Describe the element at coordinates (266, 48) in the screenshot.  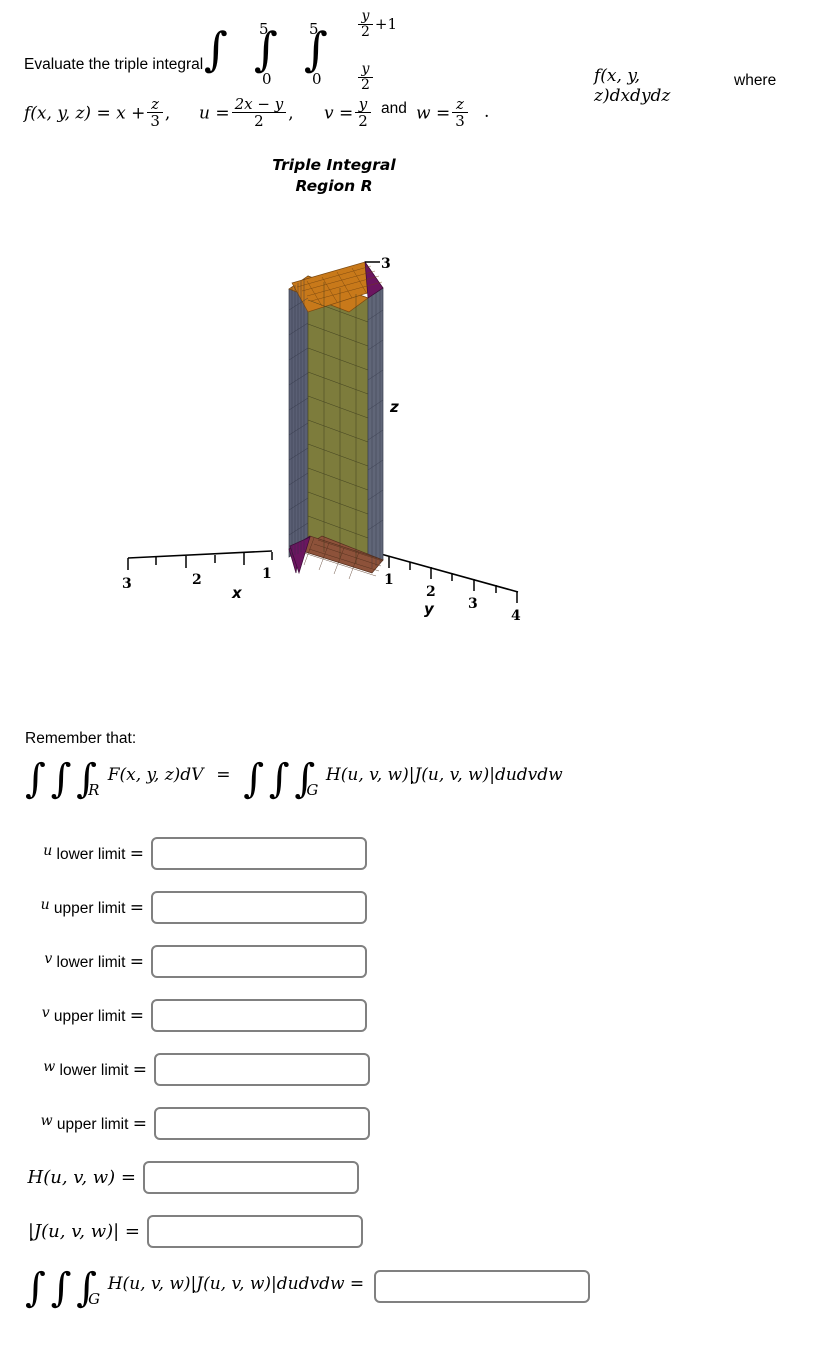
I see `integral-symbol-middle: ∫` at that location.